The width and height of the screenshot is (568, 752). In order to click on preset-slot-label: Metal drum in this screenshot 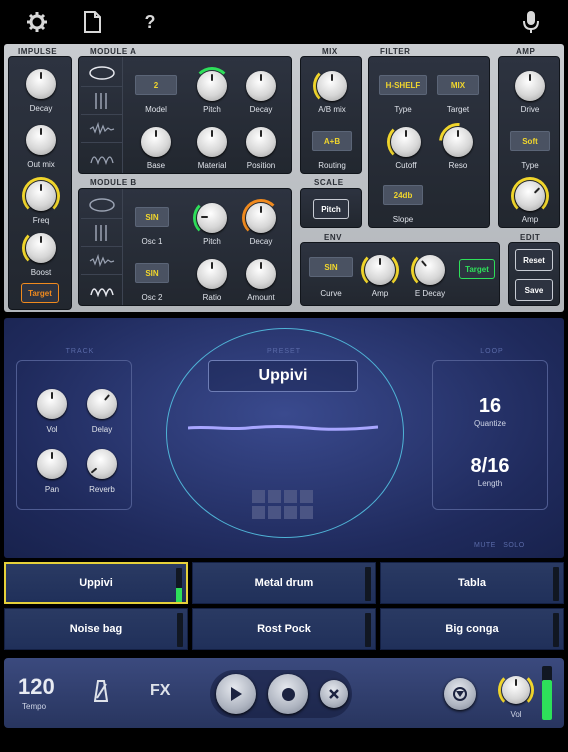, I will do `click(284, 583)`.